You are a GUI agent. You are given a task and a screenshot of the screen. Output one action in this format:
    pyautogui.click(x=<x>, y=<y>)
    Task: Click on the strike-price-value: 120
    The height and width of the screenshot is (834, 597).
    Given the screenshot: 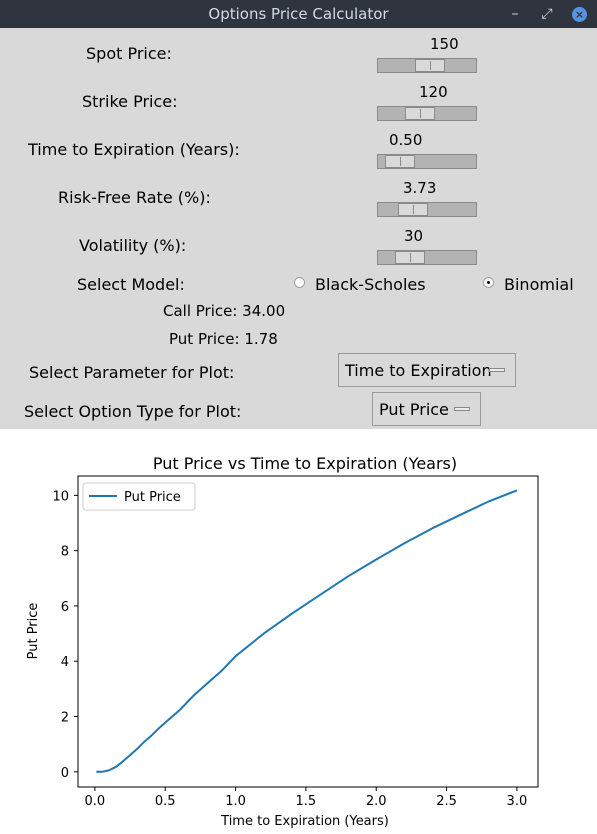 What is the action you would take?
    pyautogui.click(x=433, y=92)
    